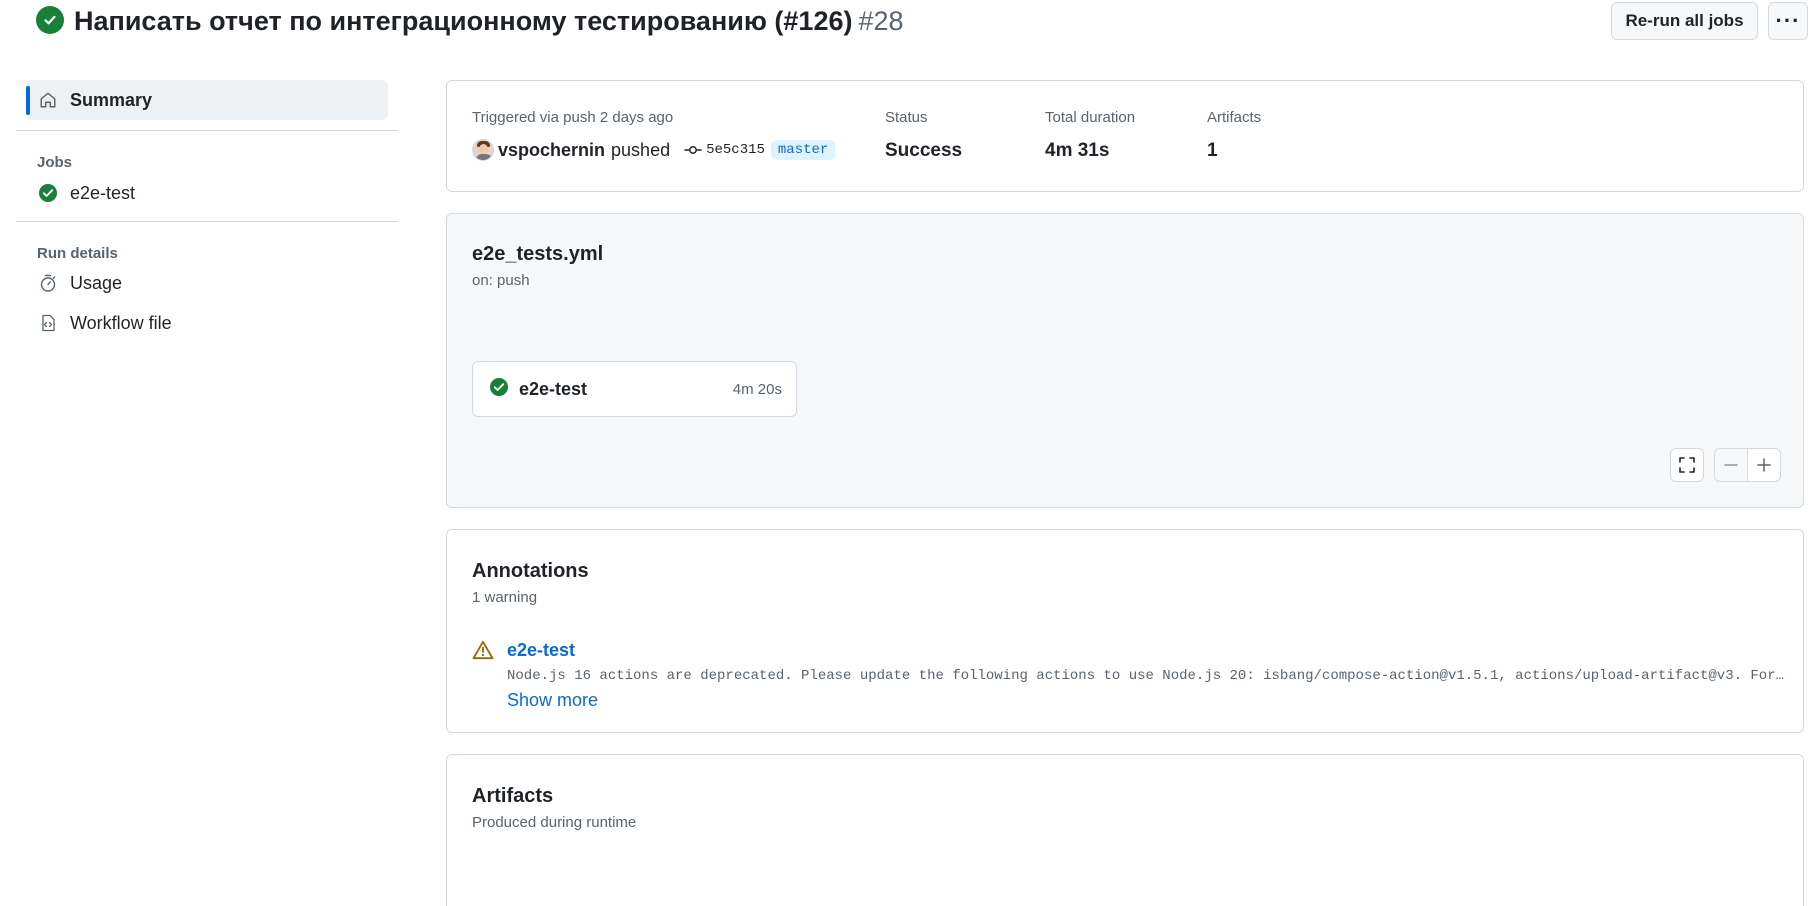 The image size is (1812, 906). What do you see at coordinates (881, 21) in the screenshot?
I see `run-number: #28` at bounding box center [881, 21].